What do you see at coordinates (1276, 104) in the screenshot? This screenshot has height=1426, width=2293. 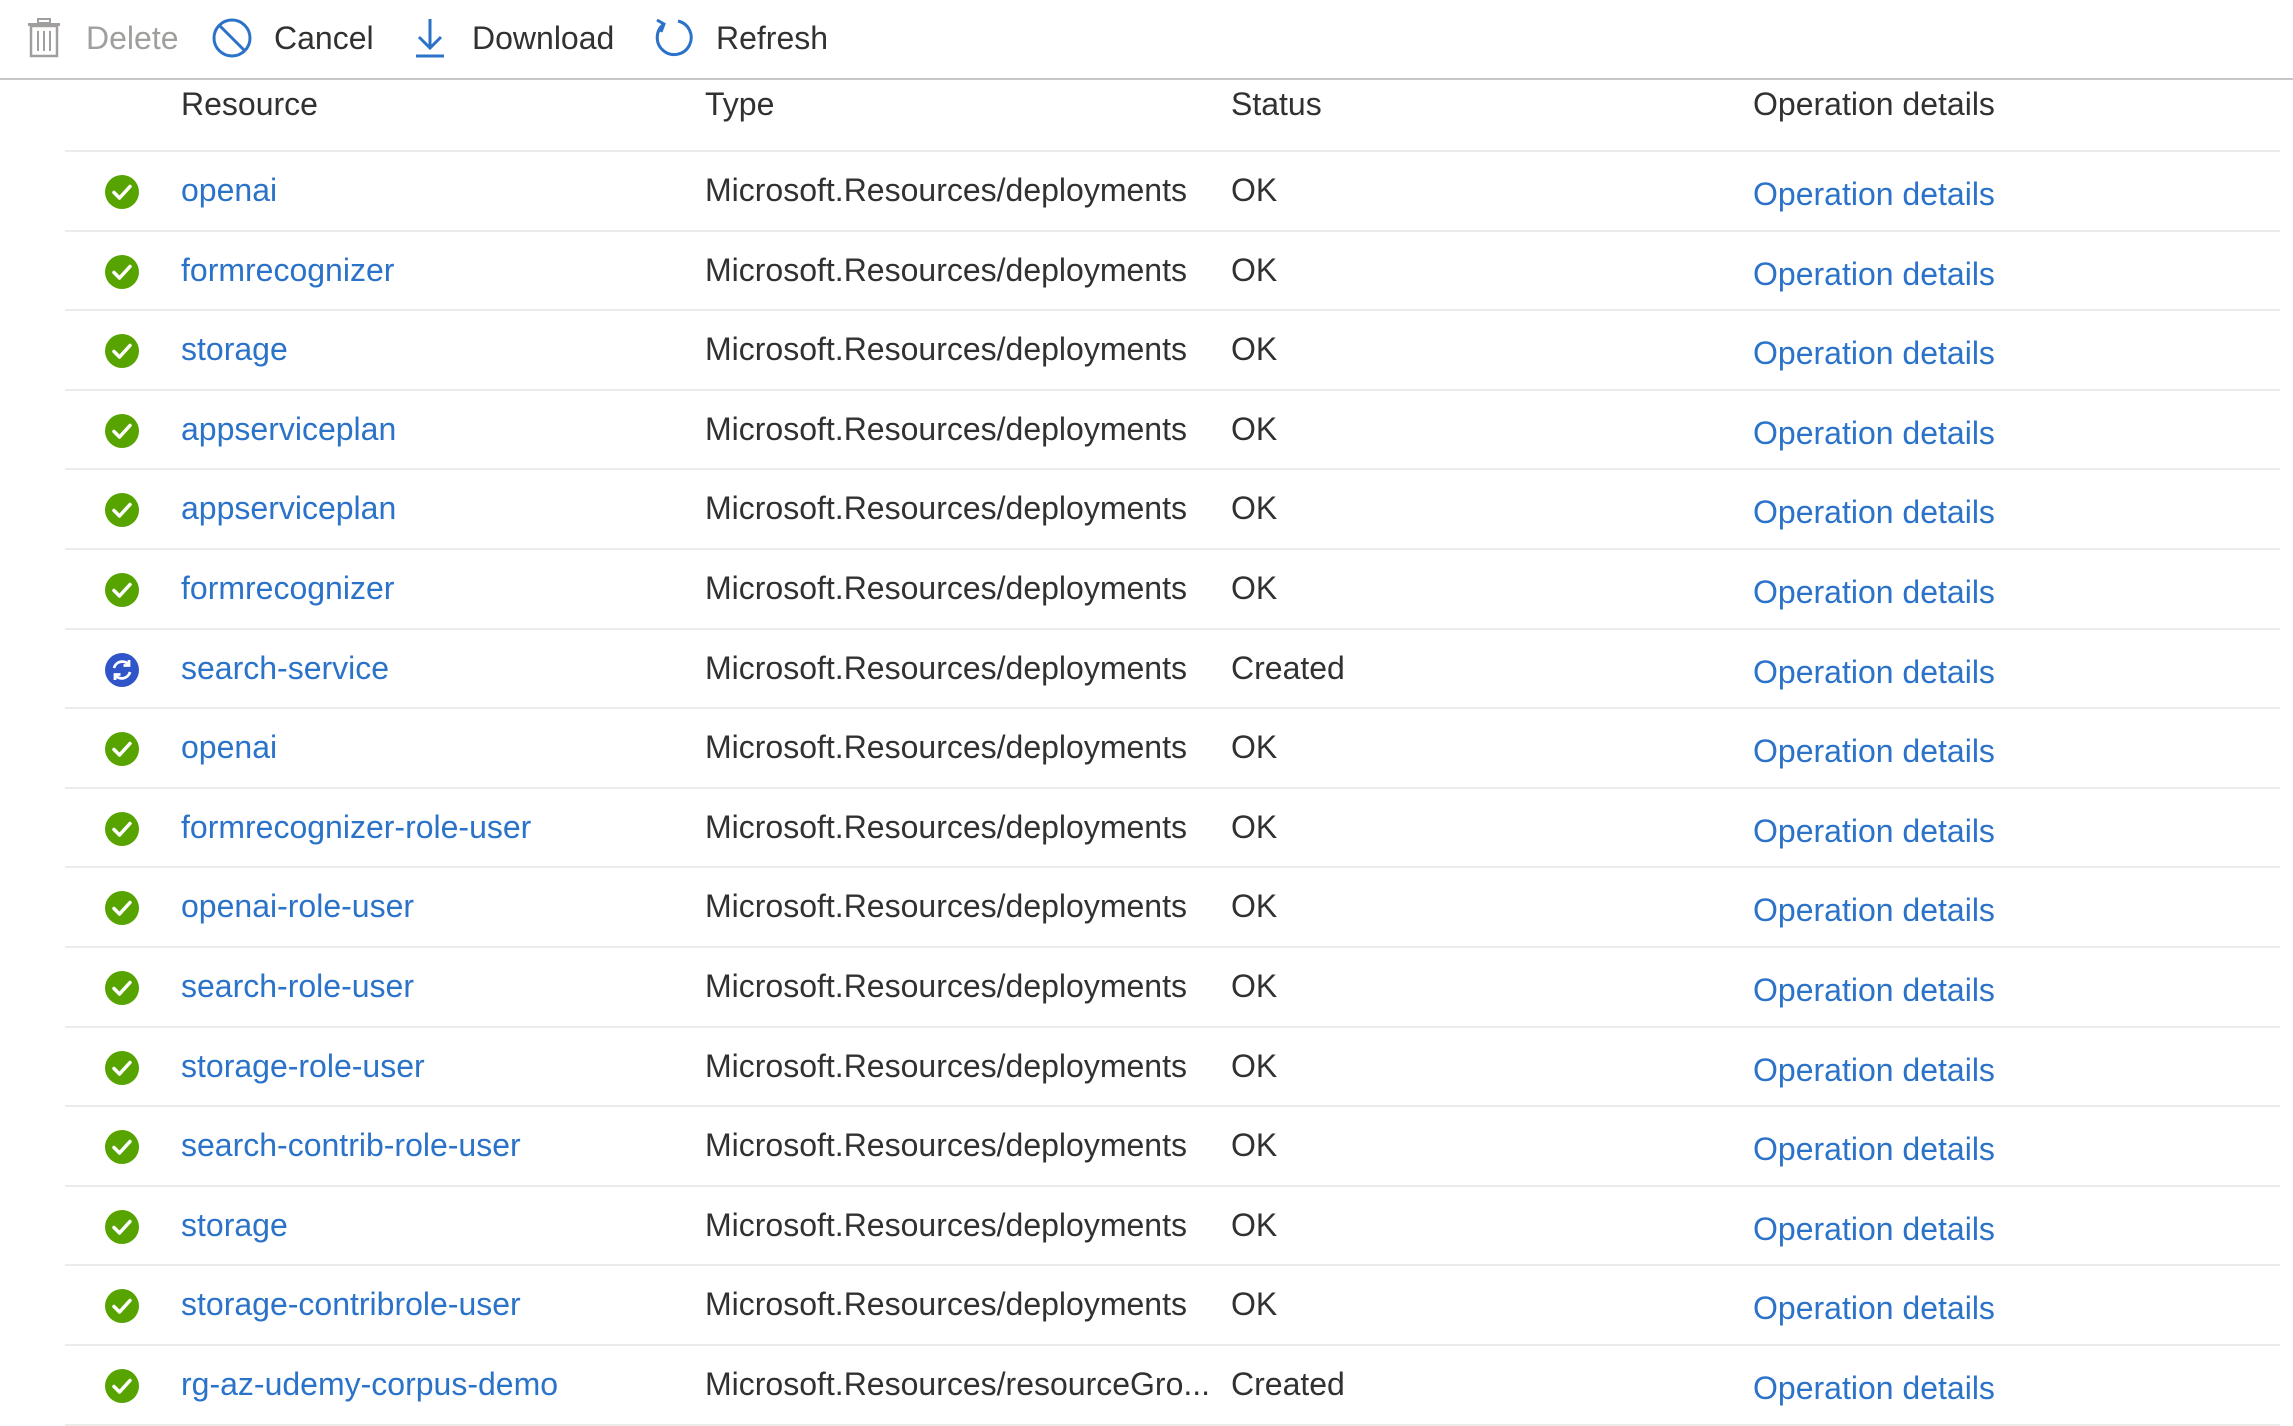 I see `header-status: Status` at bounding box center [1276, 104].